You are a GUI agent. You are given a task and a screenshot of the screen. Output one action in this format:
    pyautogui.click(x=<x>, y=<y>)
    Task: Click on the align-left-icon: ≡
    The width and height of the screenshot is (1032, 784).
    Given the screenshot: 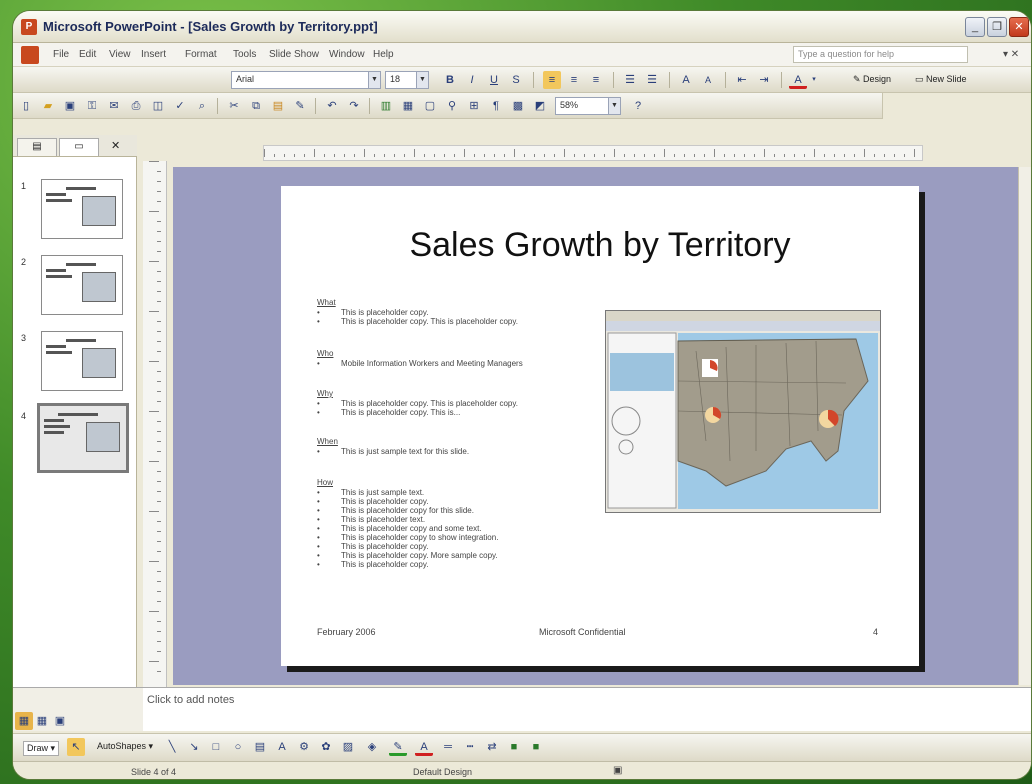 What is the action you would take?
    pyautogui.click(x=552, y=80)
    